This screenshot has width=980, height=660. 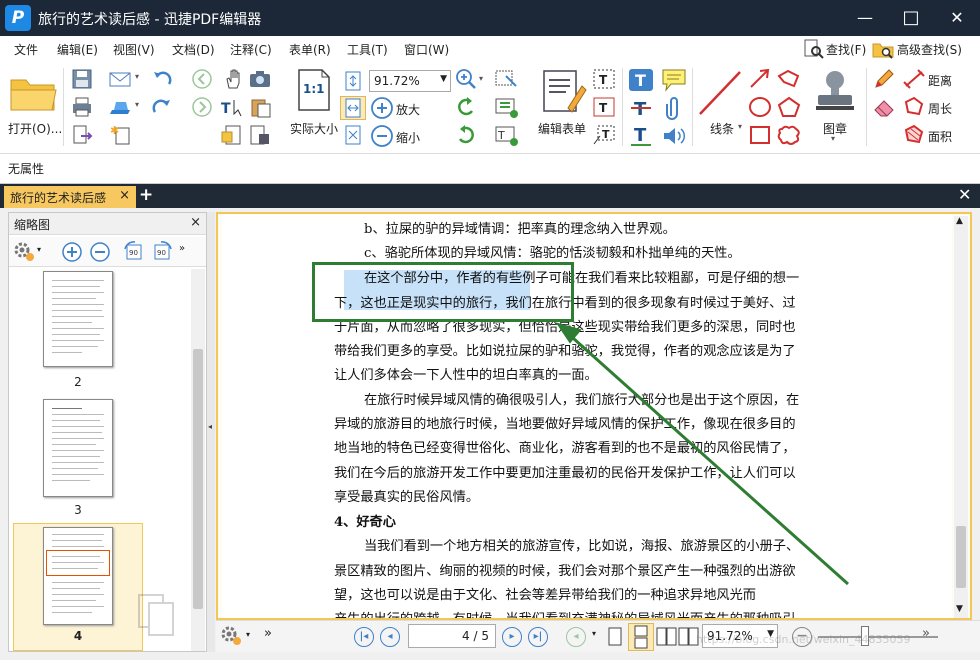 I want to click on form-field-icon, so click(x=506, y=79).